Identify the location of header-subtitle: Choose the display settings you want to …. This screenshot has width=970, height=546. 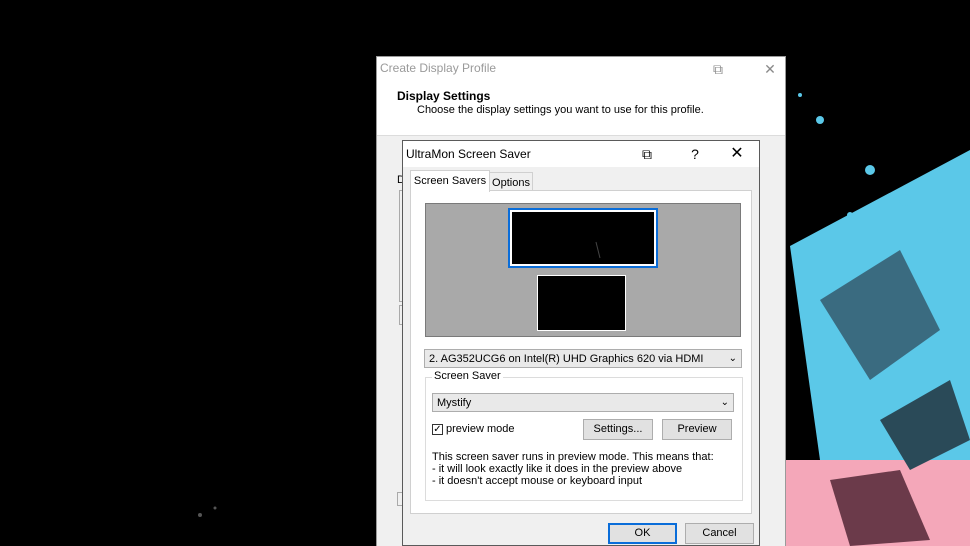
(560, 110).